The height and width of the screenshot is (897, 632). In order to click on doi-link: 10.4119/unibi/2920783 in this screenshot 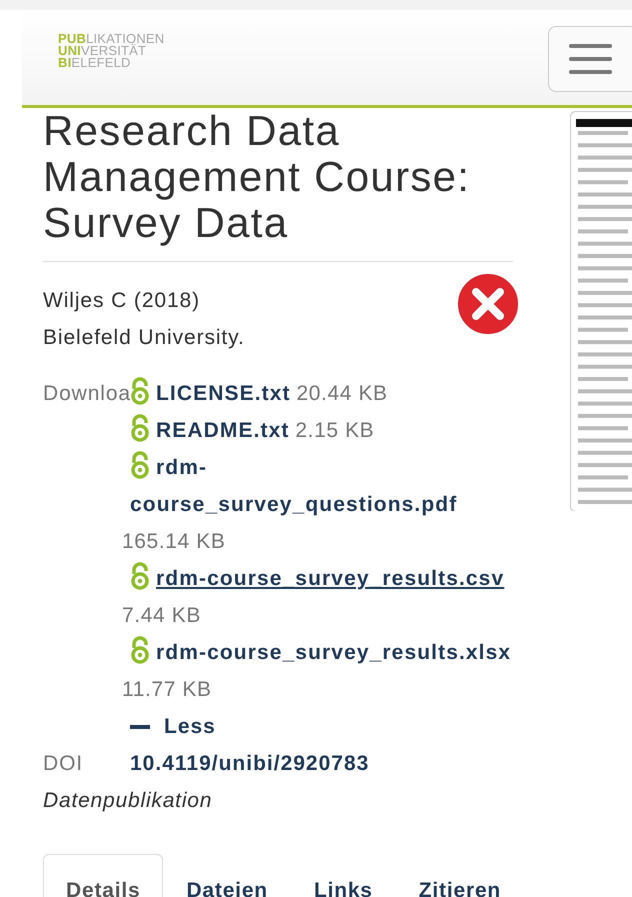, I will do `click(250, 763)`.